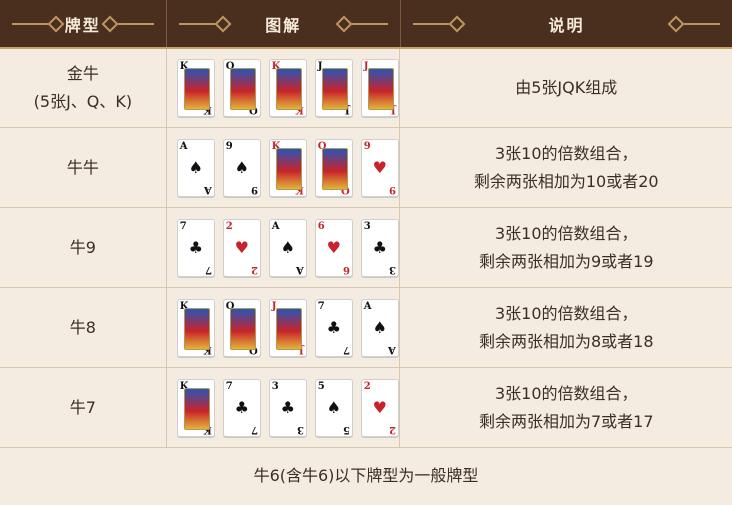 Image resolution: width=732 pixels, height=505 pixels. I want to click on playing-card: 2 2 ♥, so click(379, 407).